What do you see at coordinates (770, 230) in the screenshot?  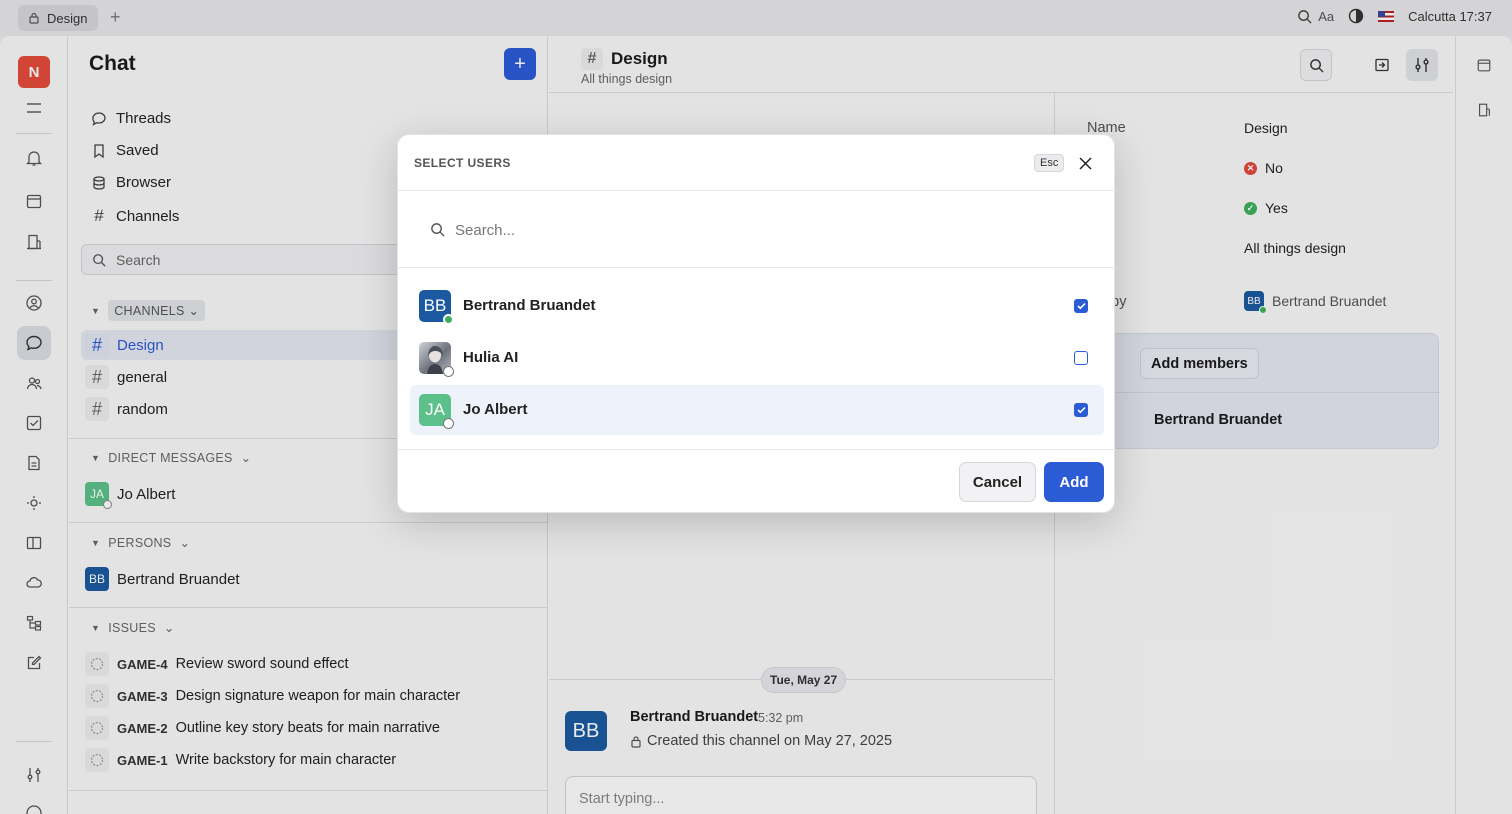 I see `user-search-input` at bounding box center [770, 230].